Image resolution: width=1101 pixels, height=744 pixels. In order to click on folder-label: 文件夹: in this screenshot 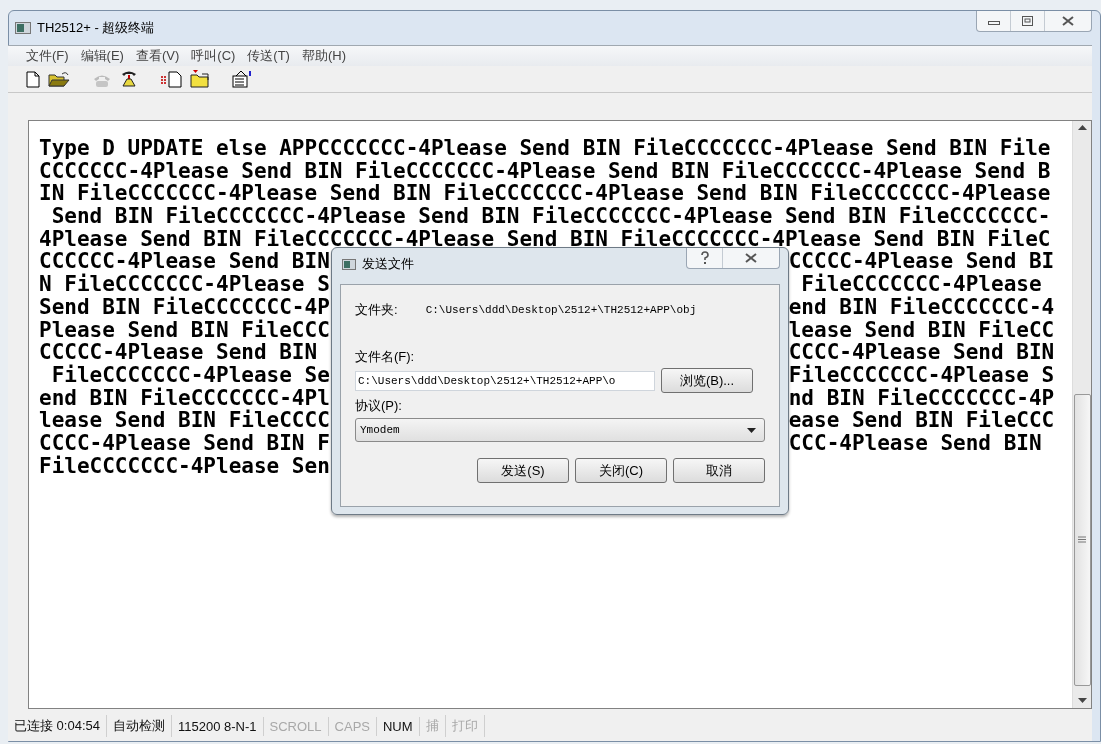, I will do `click(376, 310)`.